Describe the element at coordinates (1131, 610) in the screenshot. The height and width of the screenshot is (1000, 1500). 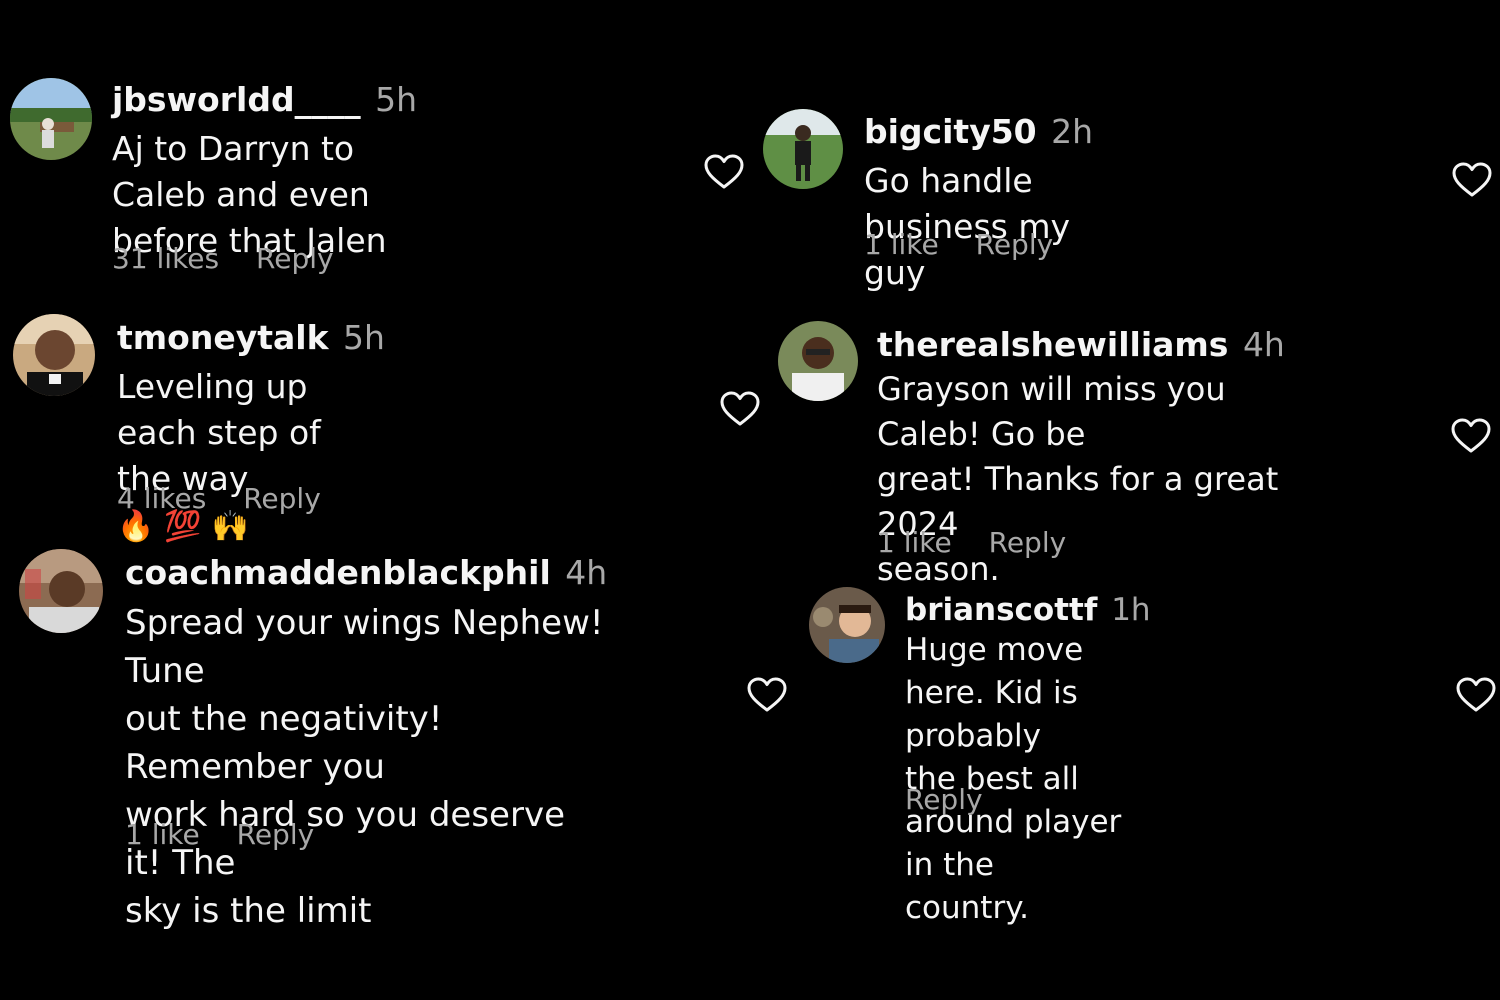
I see `timestamp: 1h` at that location.